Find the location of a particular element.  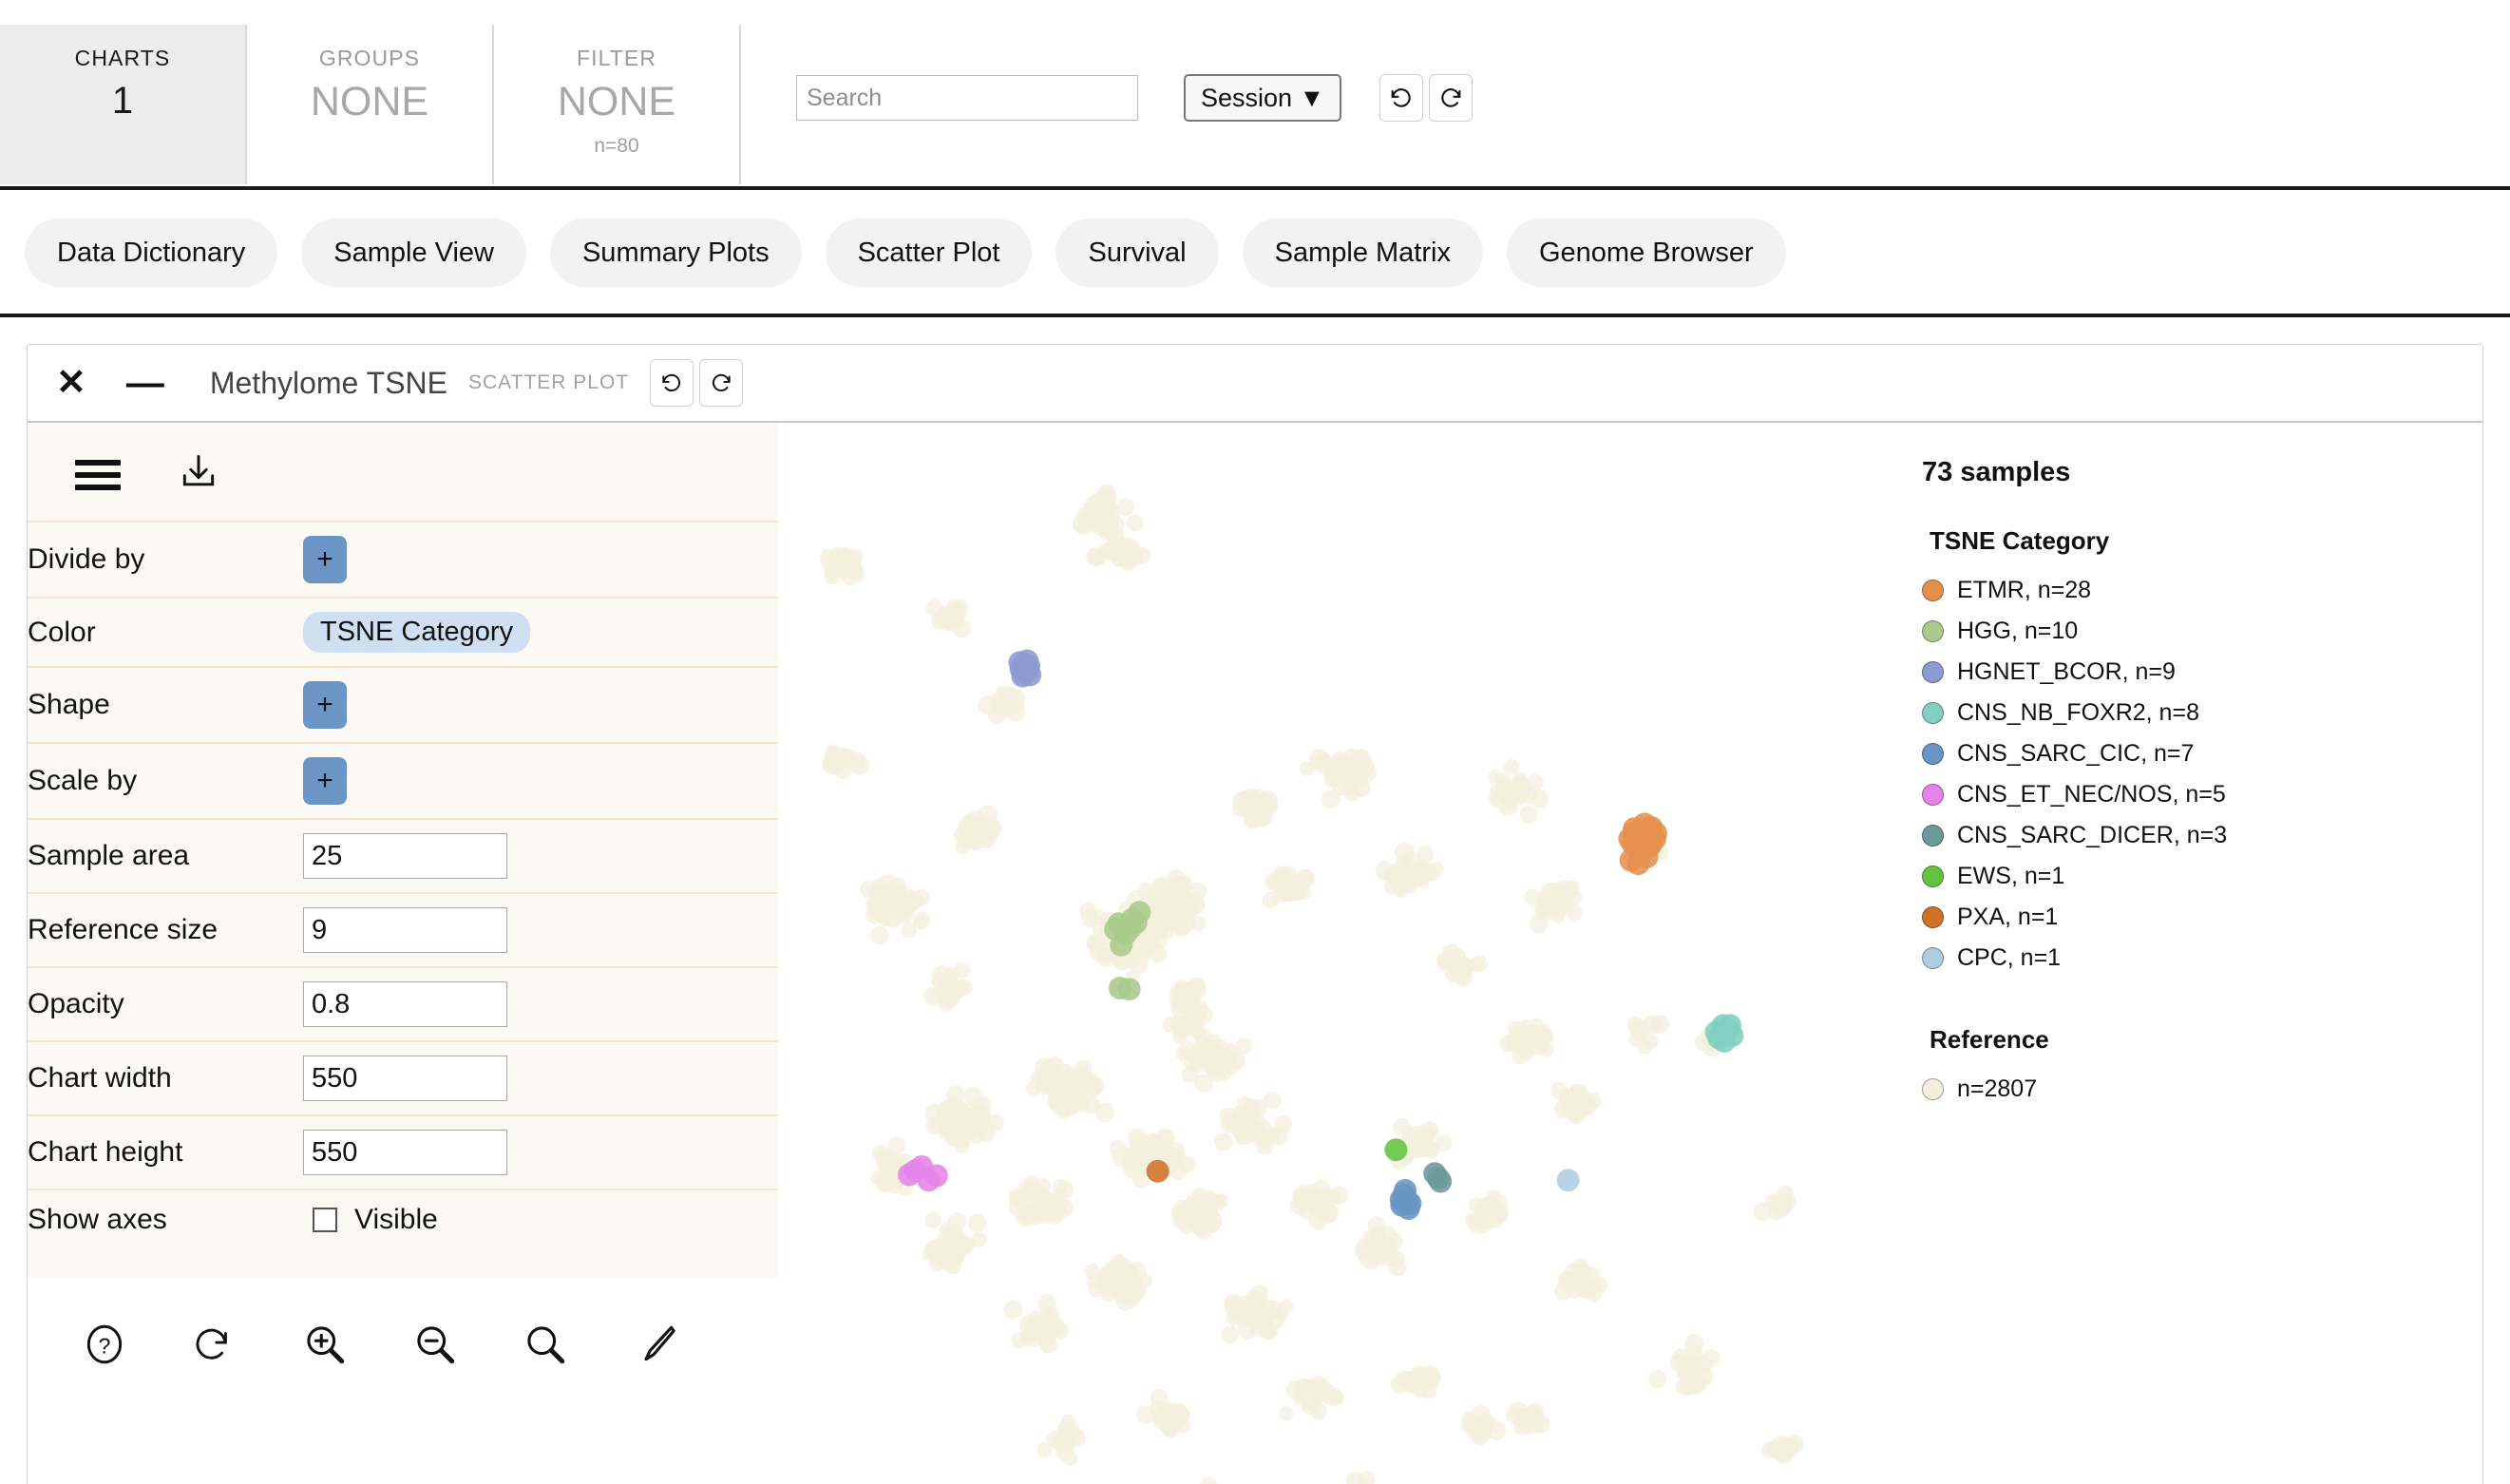

minimize-icon: — is located at coordinates (145, 383).